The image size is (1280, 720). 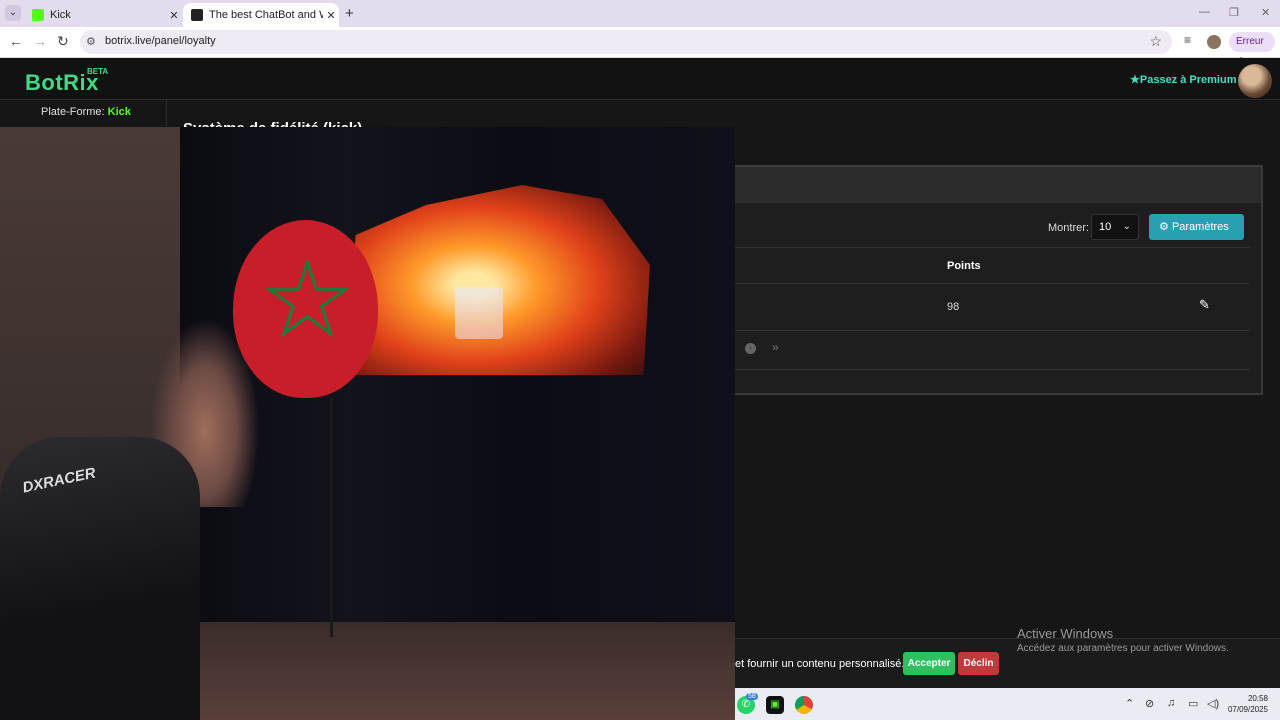 What do you see at coordinates (1214, 42) in the screenshot?
I see `profile-avatar` at bounding box center [1214, 42].